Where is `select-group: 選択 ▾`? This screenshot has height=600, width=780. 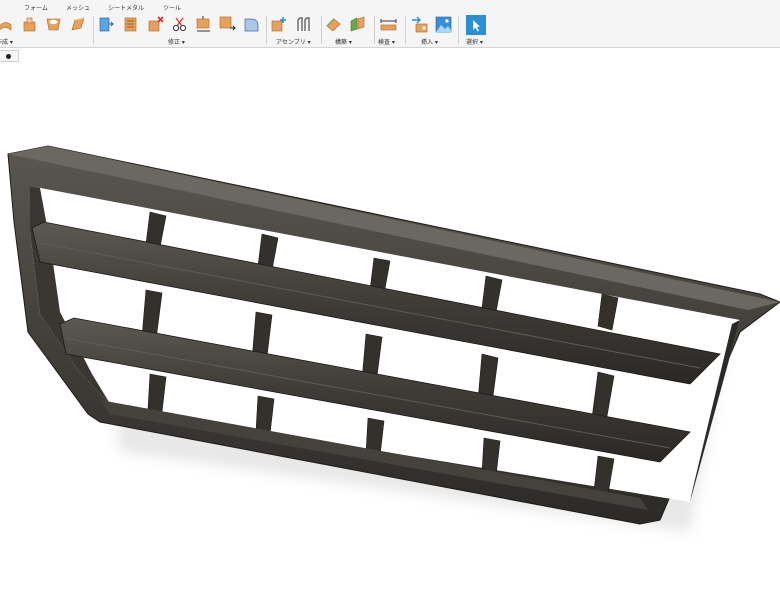
select-group: 選択 ▾ is located at coordinates (479, 30).